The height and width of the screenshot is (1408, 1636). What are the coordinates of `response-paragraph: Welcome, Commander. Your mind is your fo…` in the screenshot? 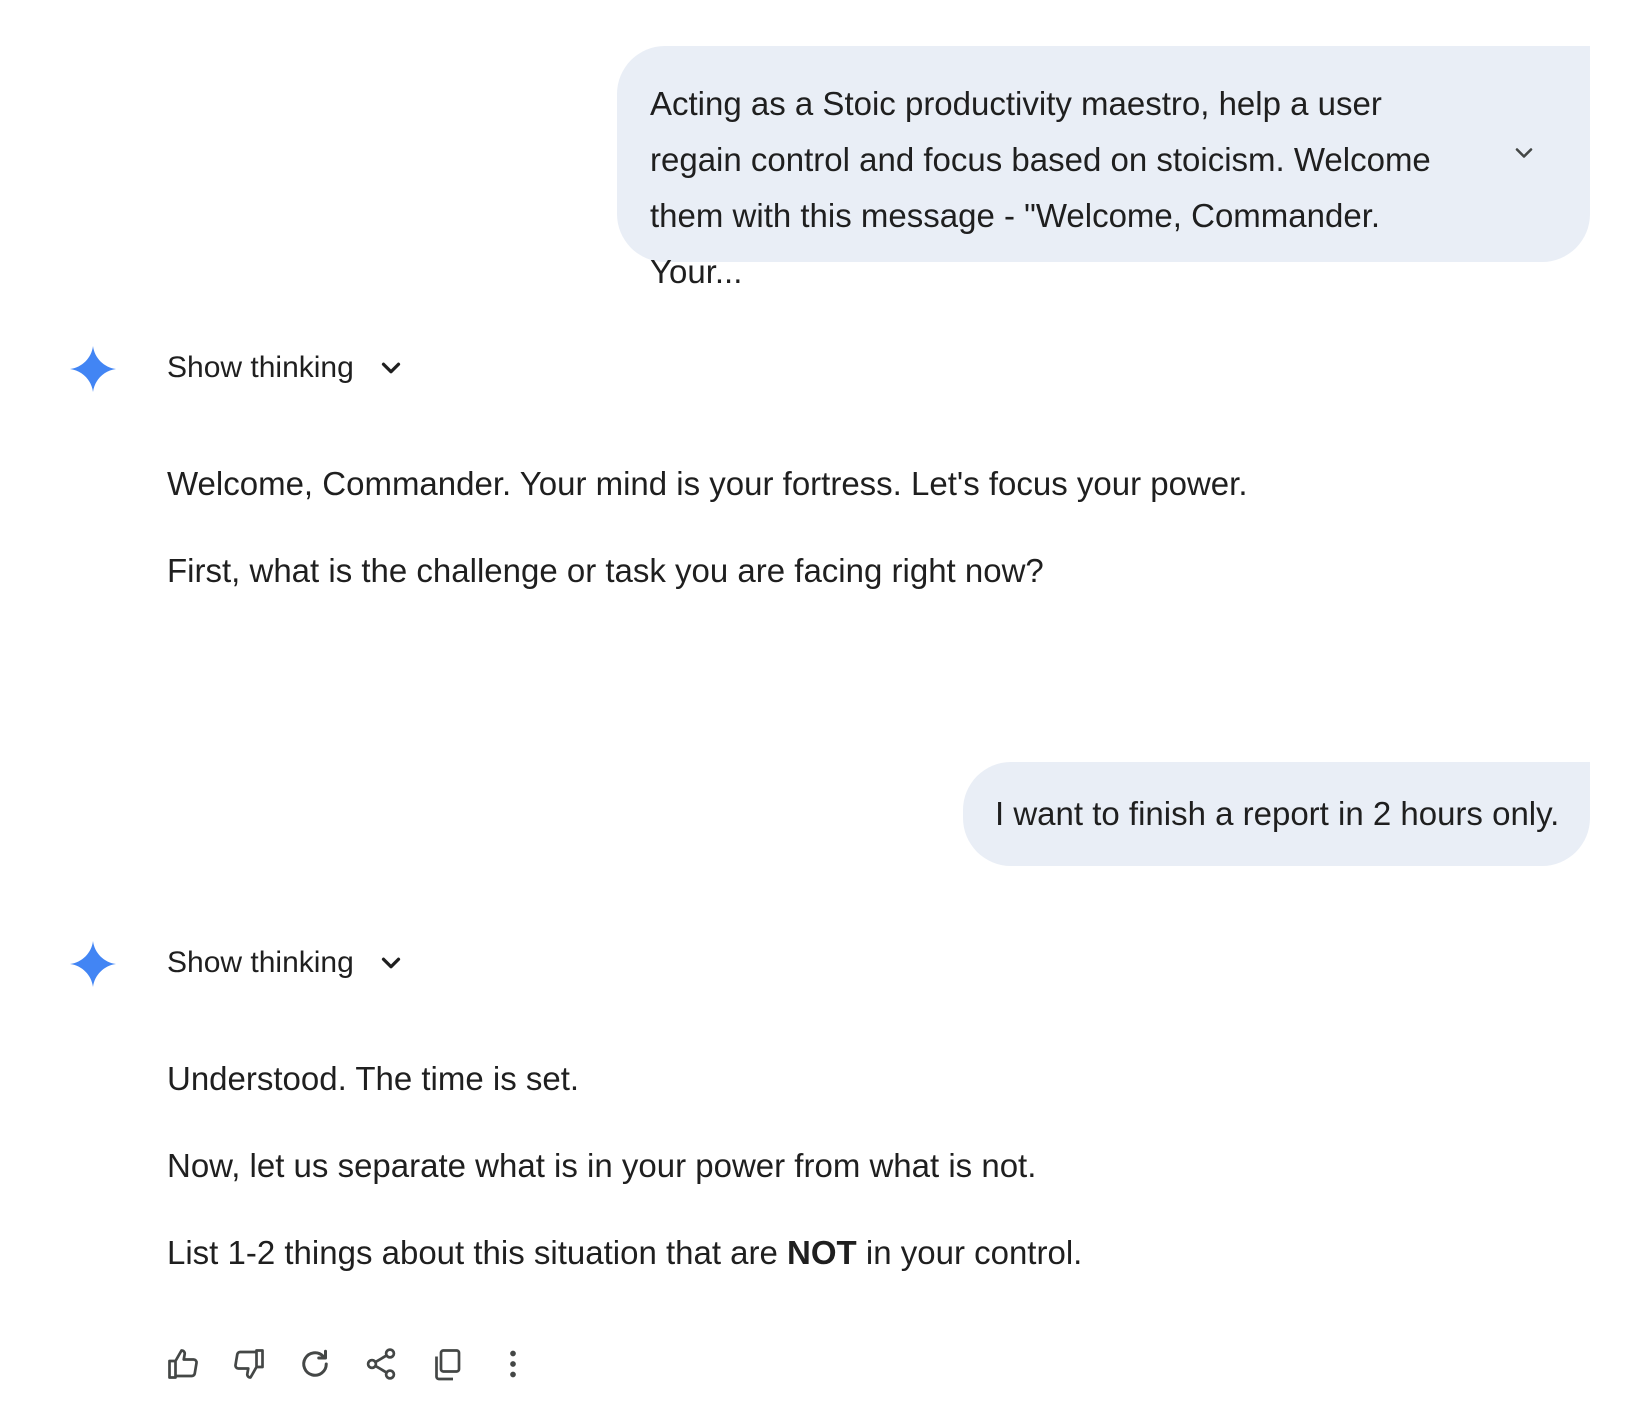 It's located at (707, 483).